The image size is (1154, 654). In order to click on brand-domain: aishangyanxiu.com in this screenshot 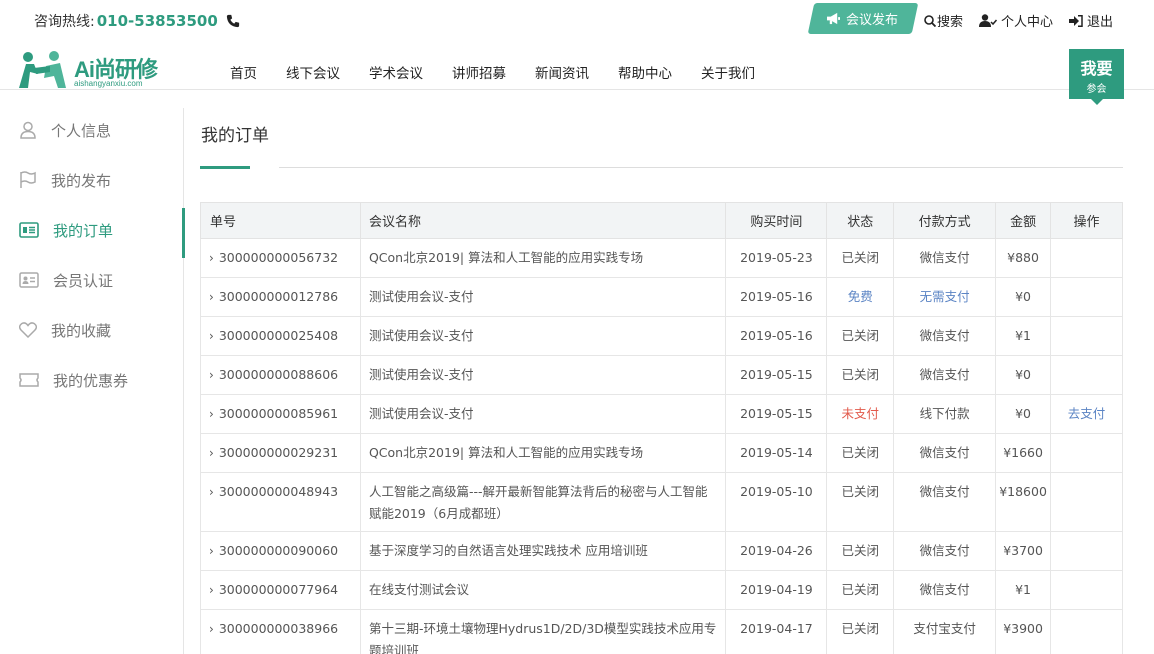, I will do `click(108, 83)`.